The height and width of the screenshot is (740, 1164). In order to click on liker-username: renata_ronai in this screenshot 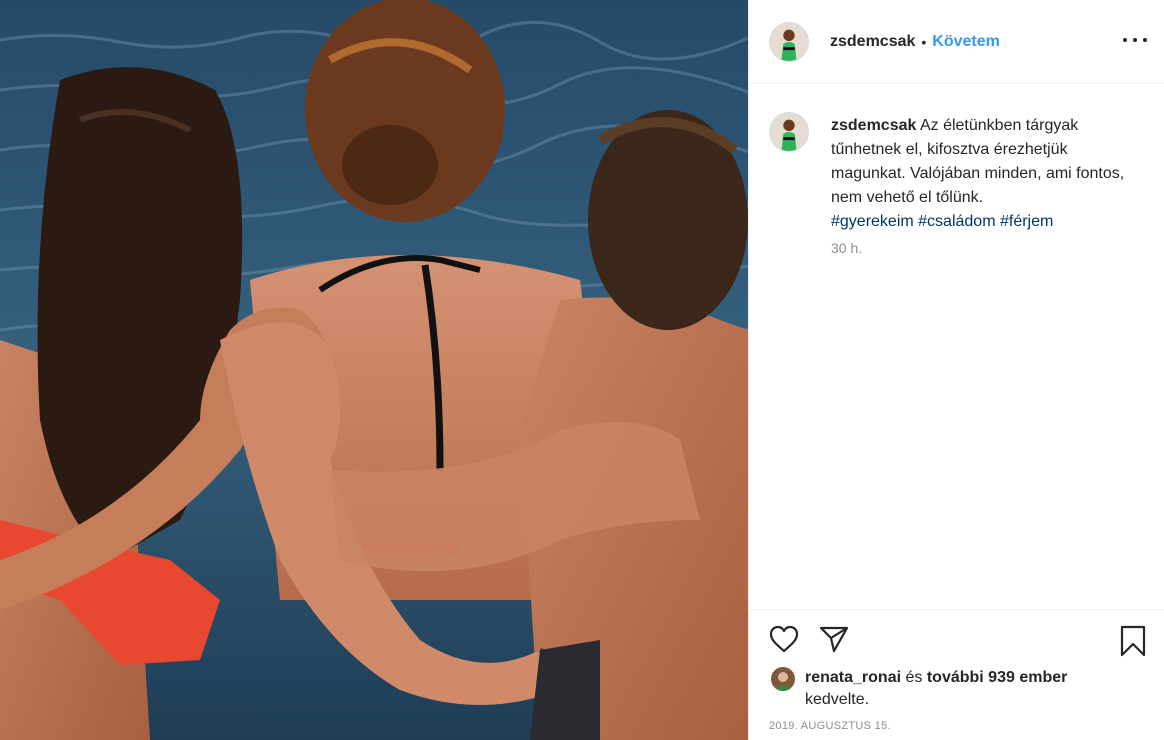, I will do `click(853, 677)`.